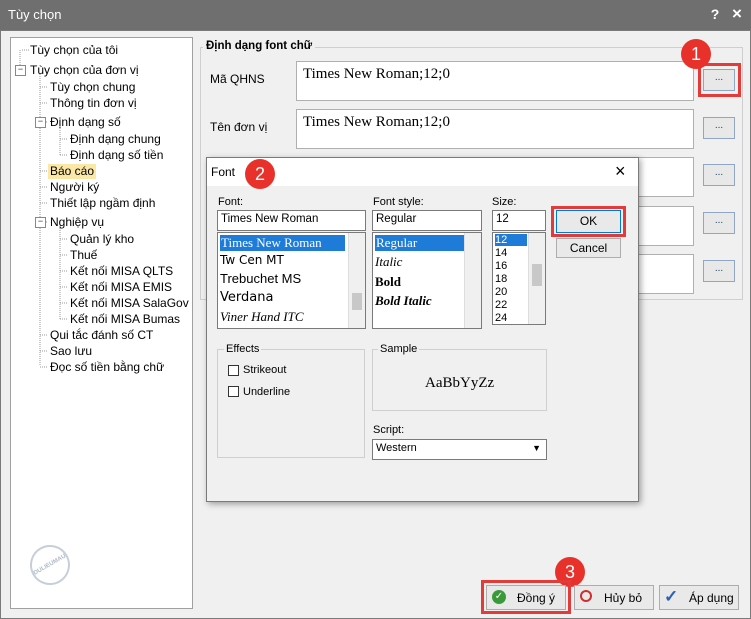 This screenshot has width=751, height=619. I want to click on window-title: Tùy chọn, so click(35, 14).